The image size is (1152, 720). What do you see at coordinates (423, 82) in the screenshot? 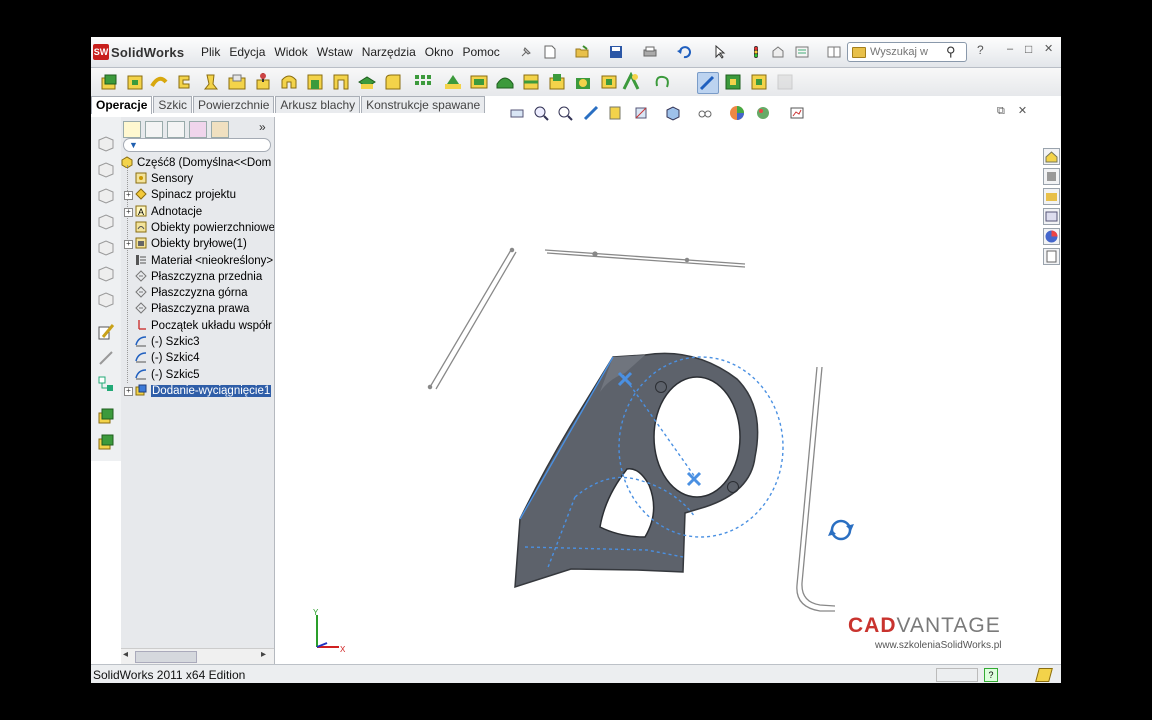
I see `linear-pattern-icon` at bounding box center [423, 82].